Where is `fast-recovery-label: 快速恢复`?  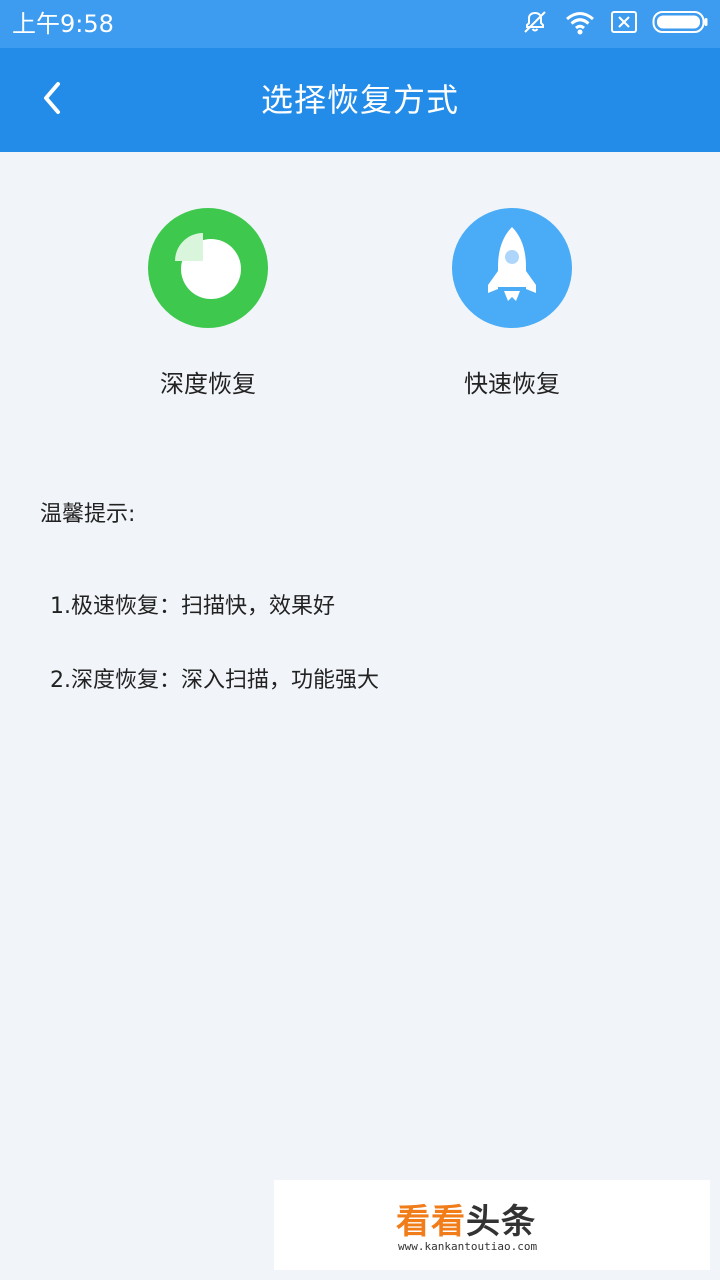 fast-recovery-label: 快速恢复 is located at coordinates (512, 384).